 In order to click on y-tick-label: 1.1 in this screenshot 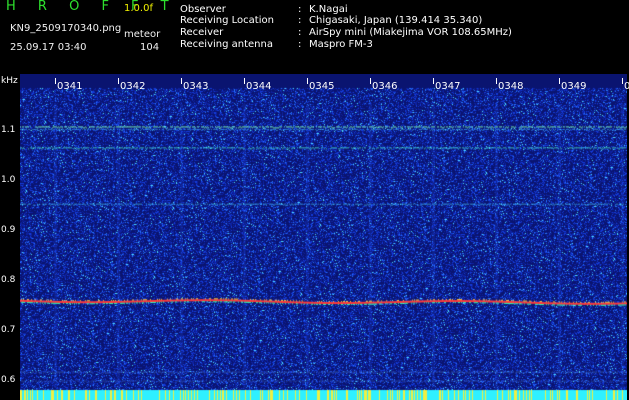, I will do `click(8, 130)`.